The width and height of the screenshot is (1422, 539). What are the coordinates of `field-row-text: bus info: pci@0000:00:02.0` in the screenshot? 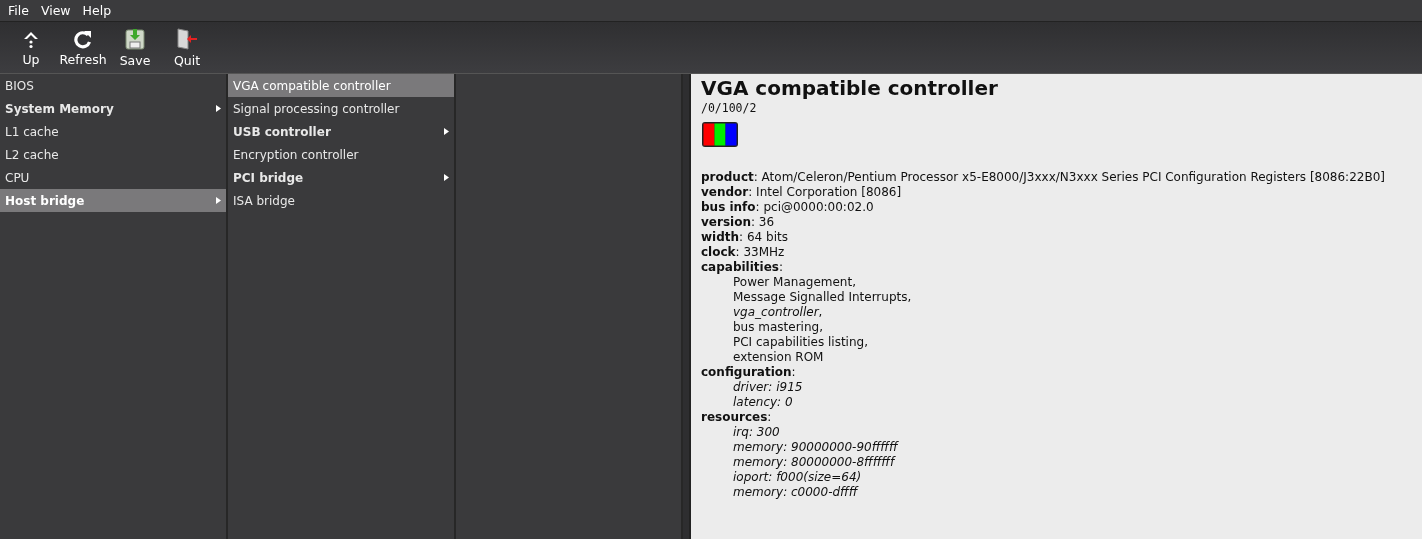 It's located at (788, 207).